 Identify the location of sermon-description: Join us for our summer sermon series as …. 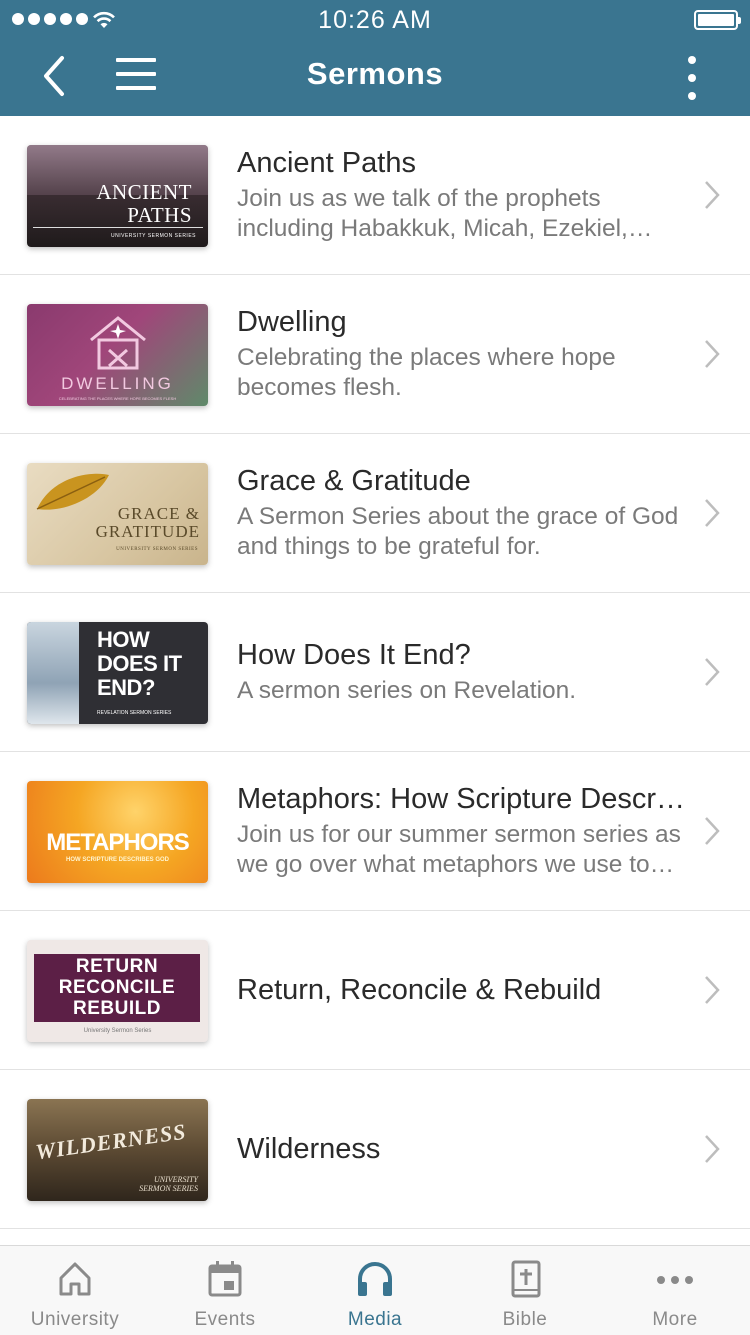
(459, 849).